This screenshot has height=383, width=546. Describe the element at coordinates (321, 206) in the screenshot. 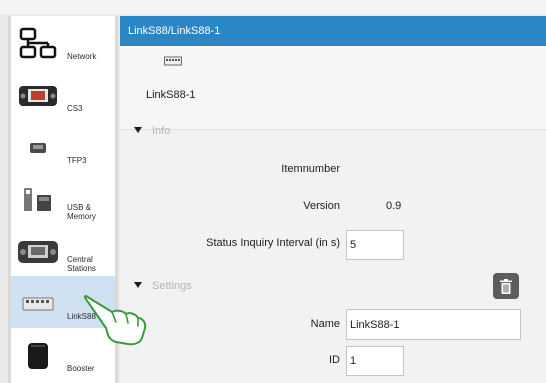

I see `version-label: Version` at that location.